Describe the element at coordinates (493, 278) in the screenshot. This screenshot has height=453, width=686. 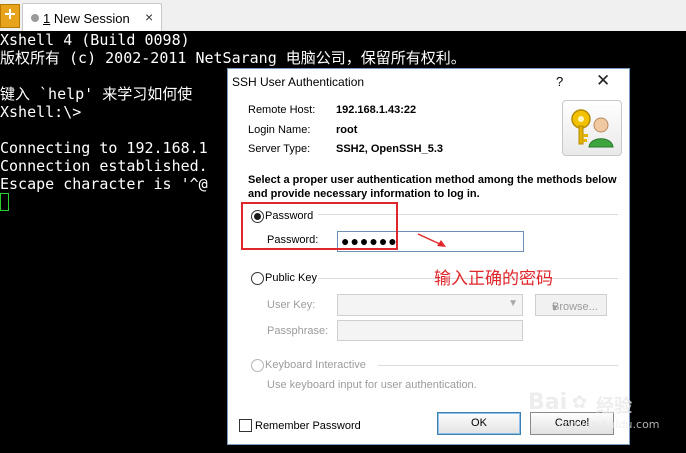
I see `annotation-text: 输入正确的密码` at that location.